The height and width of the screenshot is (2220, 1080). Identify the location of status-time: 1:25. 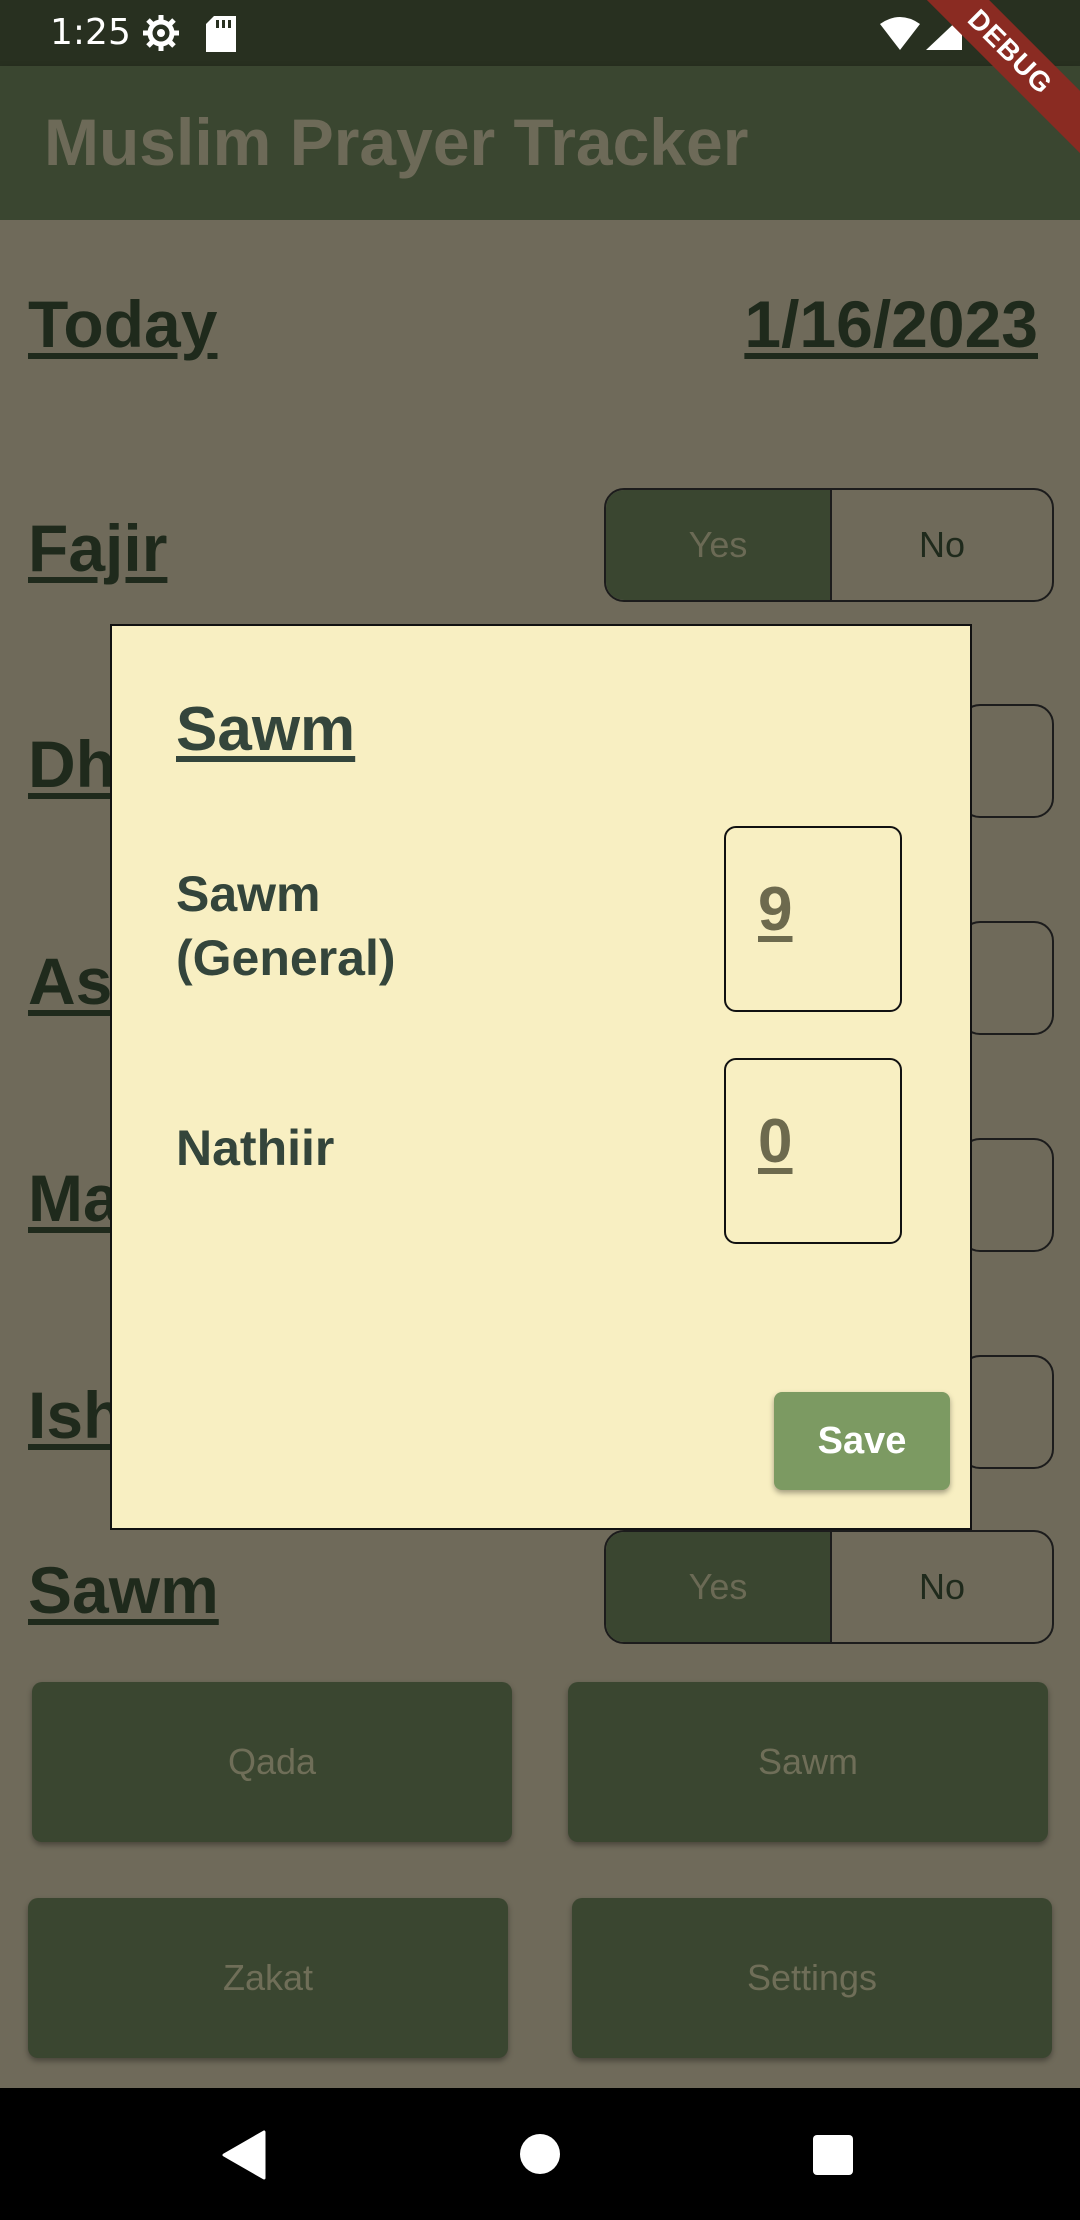
(90, 32).